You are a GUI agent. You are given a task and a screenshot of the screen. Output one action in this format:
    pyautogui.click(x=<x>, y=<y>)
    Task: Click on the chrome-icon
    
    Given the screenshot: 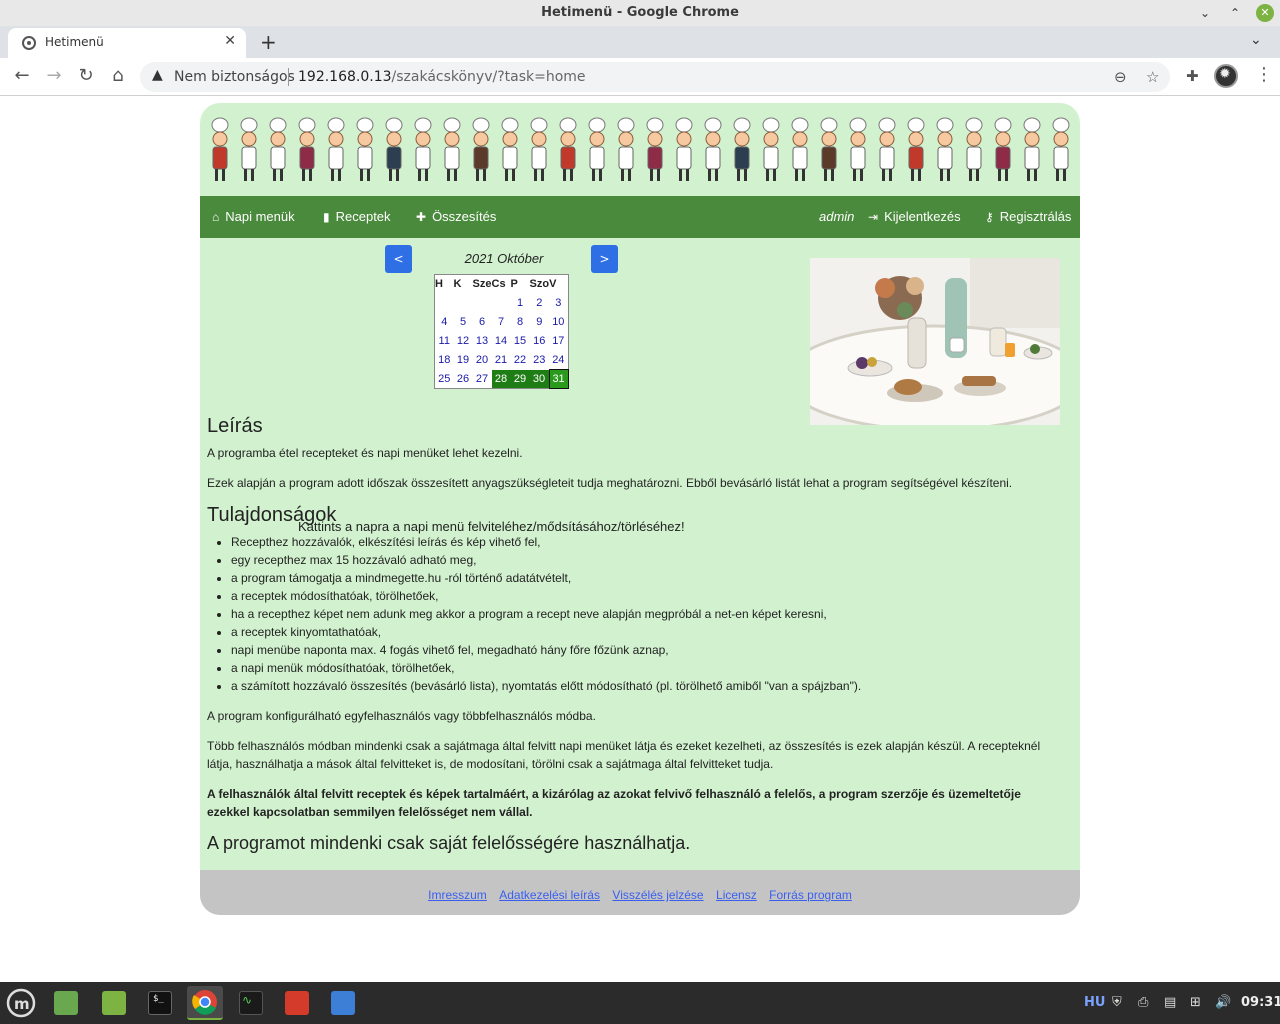 What is the action you would take?
    pyautogui.click(x=205, y=1003)
    